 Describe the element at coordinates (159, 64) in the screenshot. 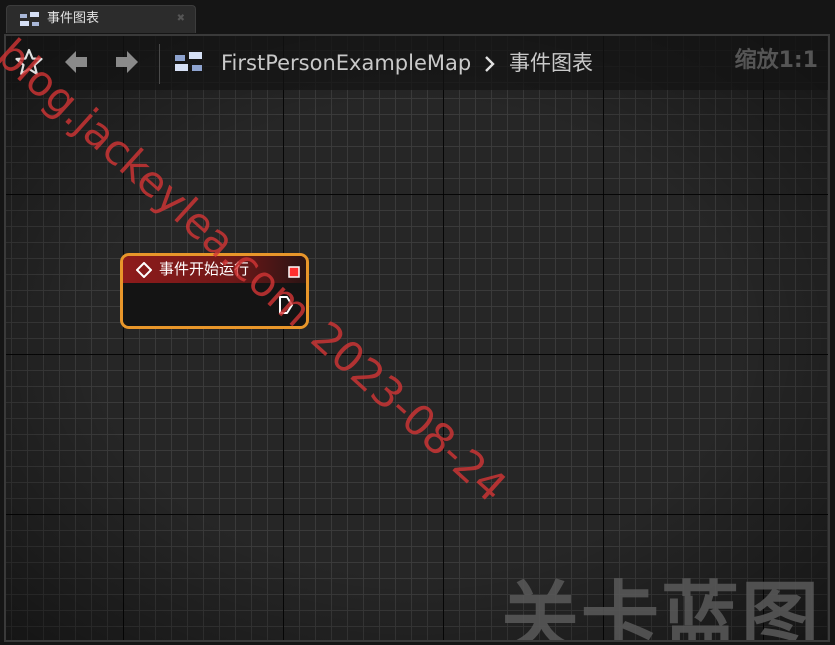

I see `toolbar-separator` at that location.